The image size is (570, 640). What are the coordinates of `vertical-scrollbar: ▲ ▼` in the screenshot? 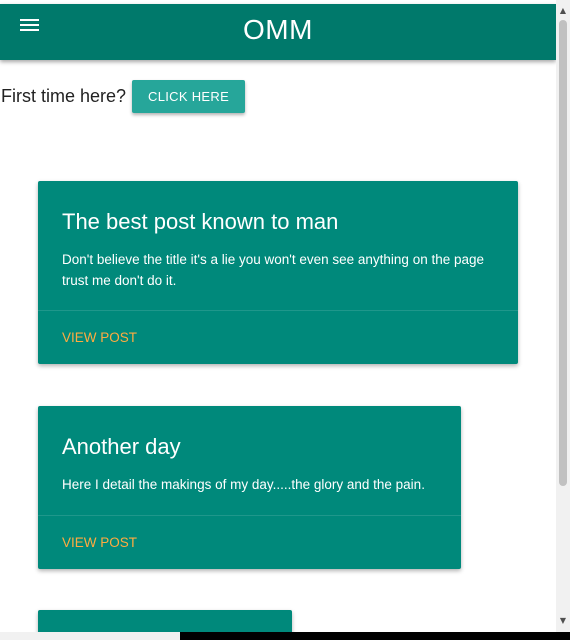 It's located at (563, 316).